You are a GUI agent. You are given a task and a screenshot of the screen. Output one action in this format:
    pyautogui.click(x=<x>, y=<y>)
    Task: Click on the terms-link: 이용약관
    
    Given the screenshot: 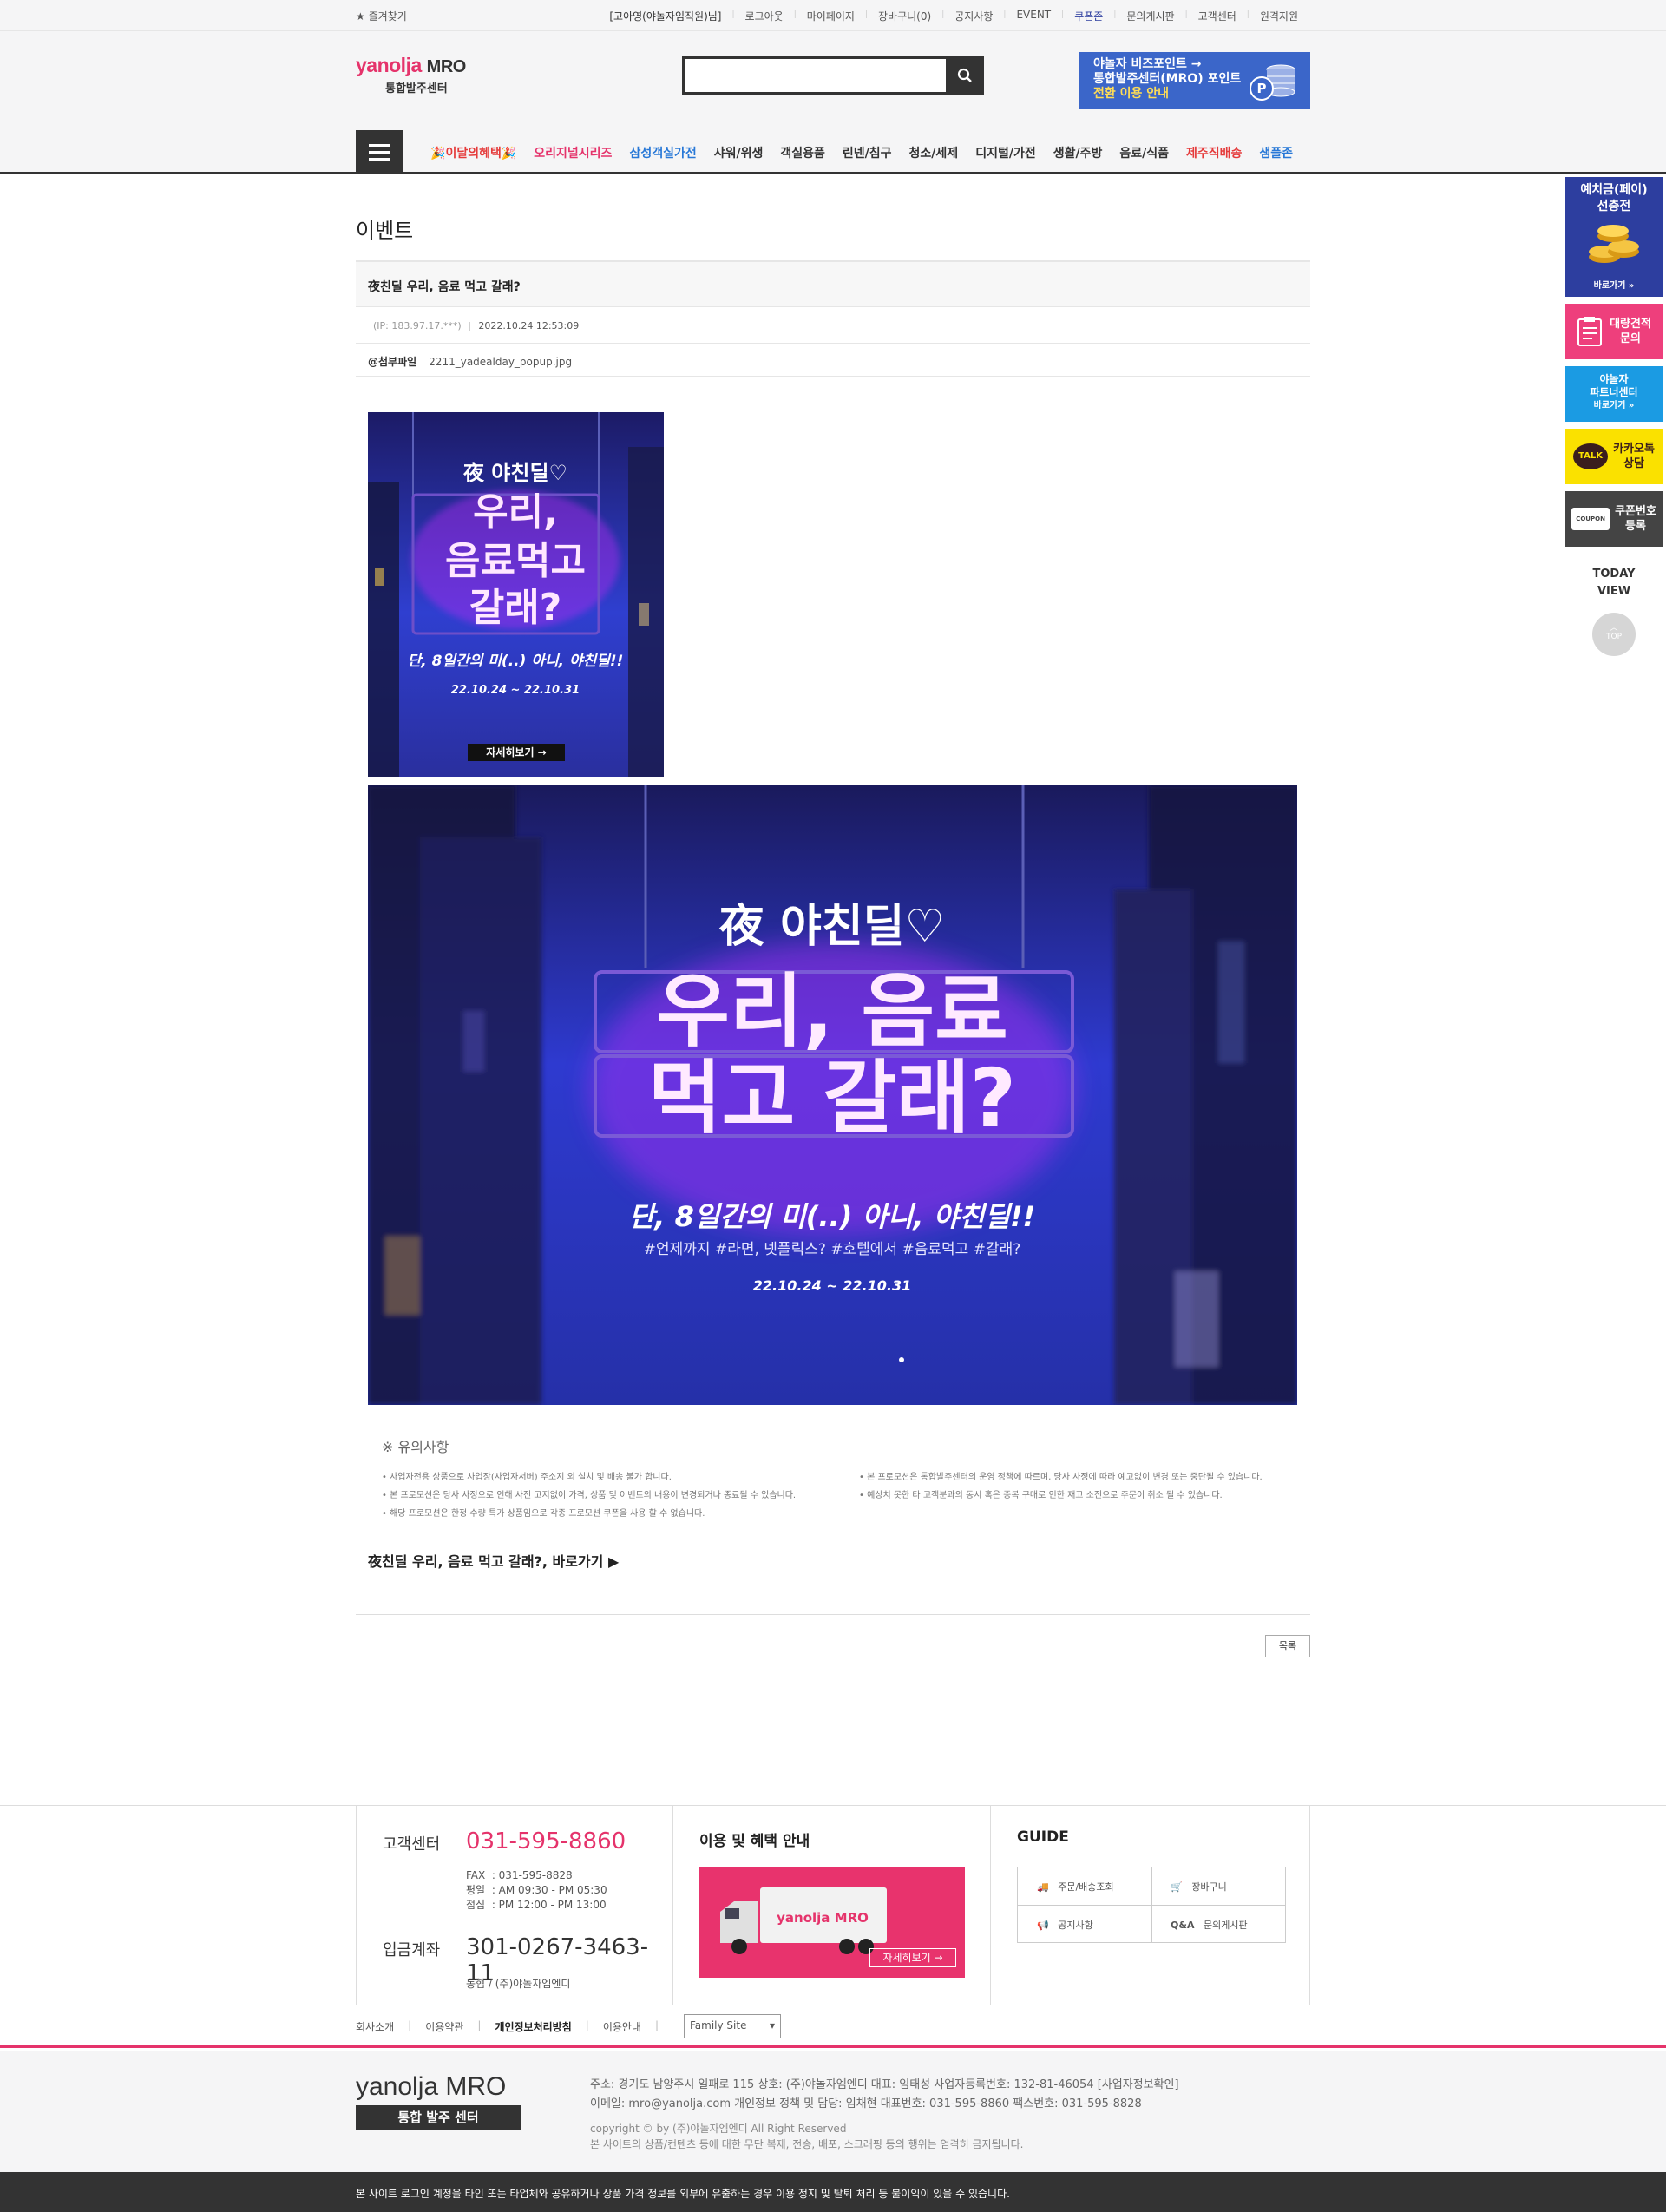 What is the action you would take?
    pyautogui.click(x=444, y=2026)
    